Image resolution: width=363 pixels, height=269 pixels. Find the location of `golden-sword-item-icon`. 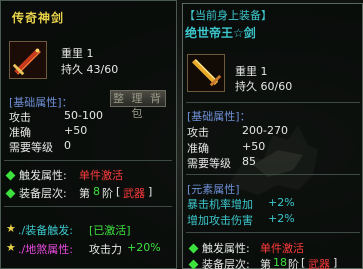

golden-sword-item-icon is located at coordinates (206, 73).